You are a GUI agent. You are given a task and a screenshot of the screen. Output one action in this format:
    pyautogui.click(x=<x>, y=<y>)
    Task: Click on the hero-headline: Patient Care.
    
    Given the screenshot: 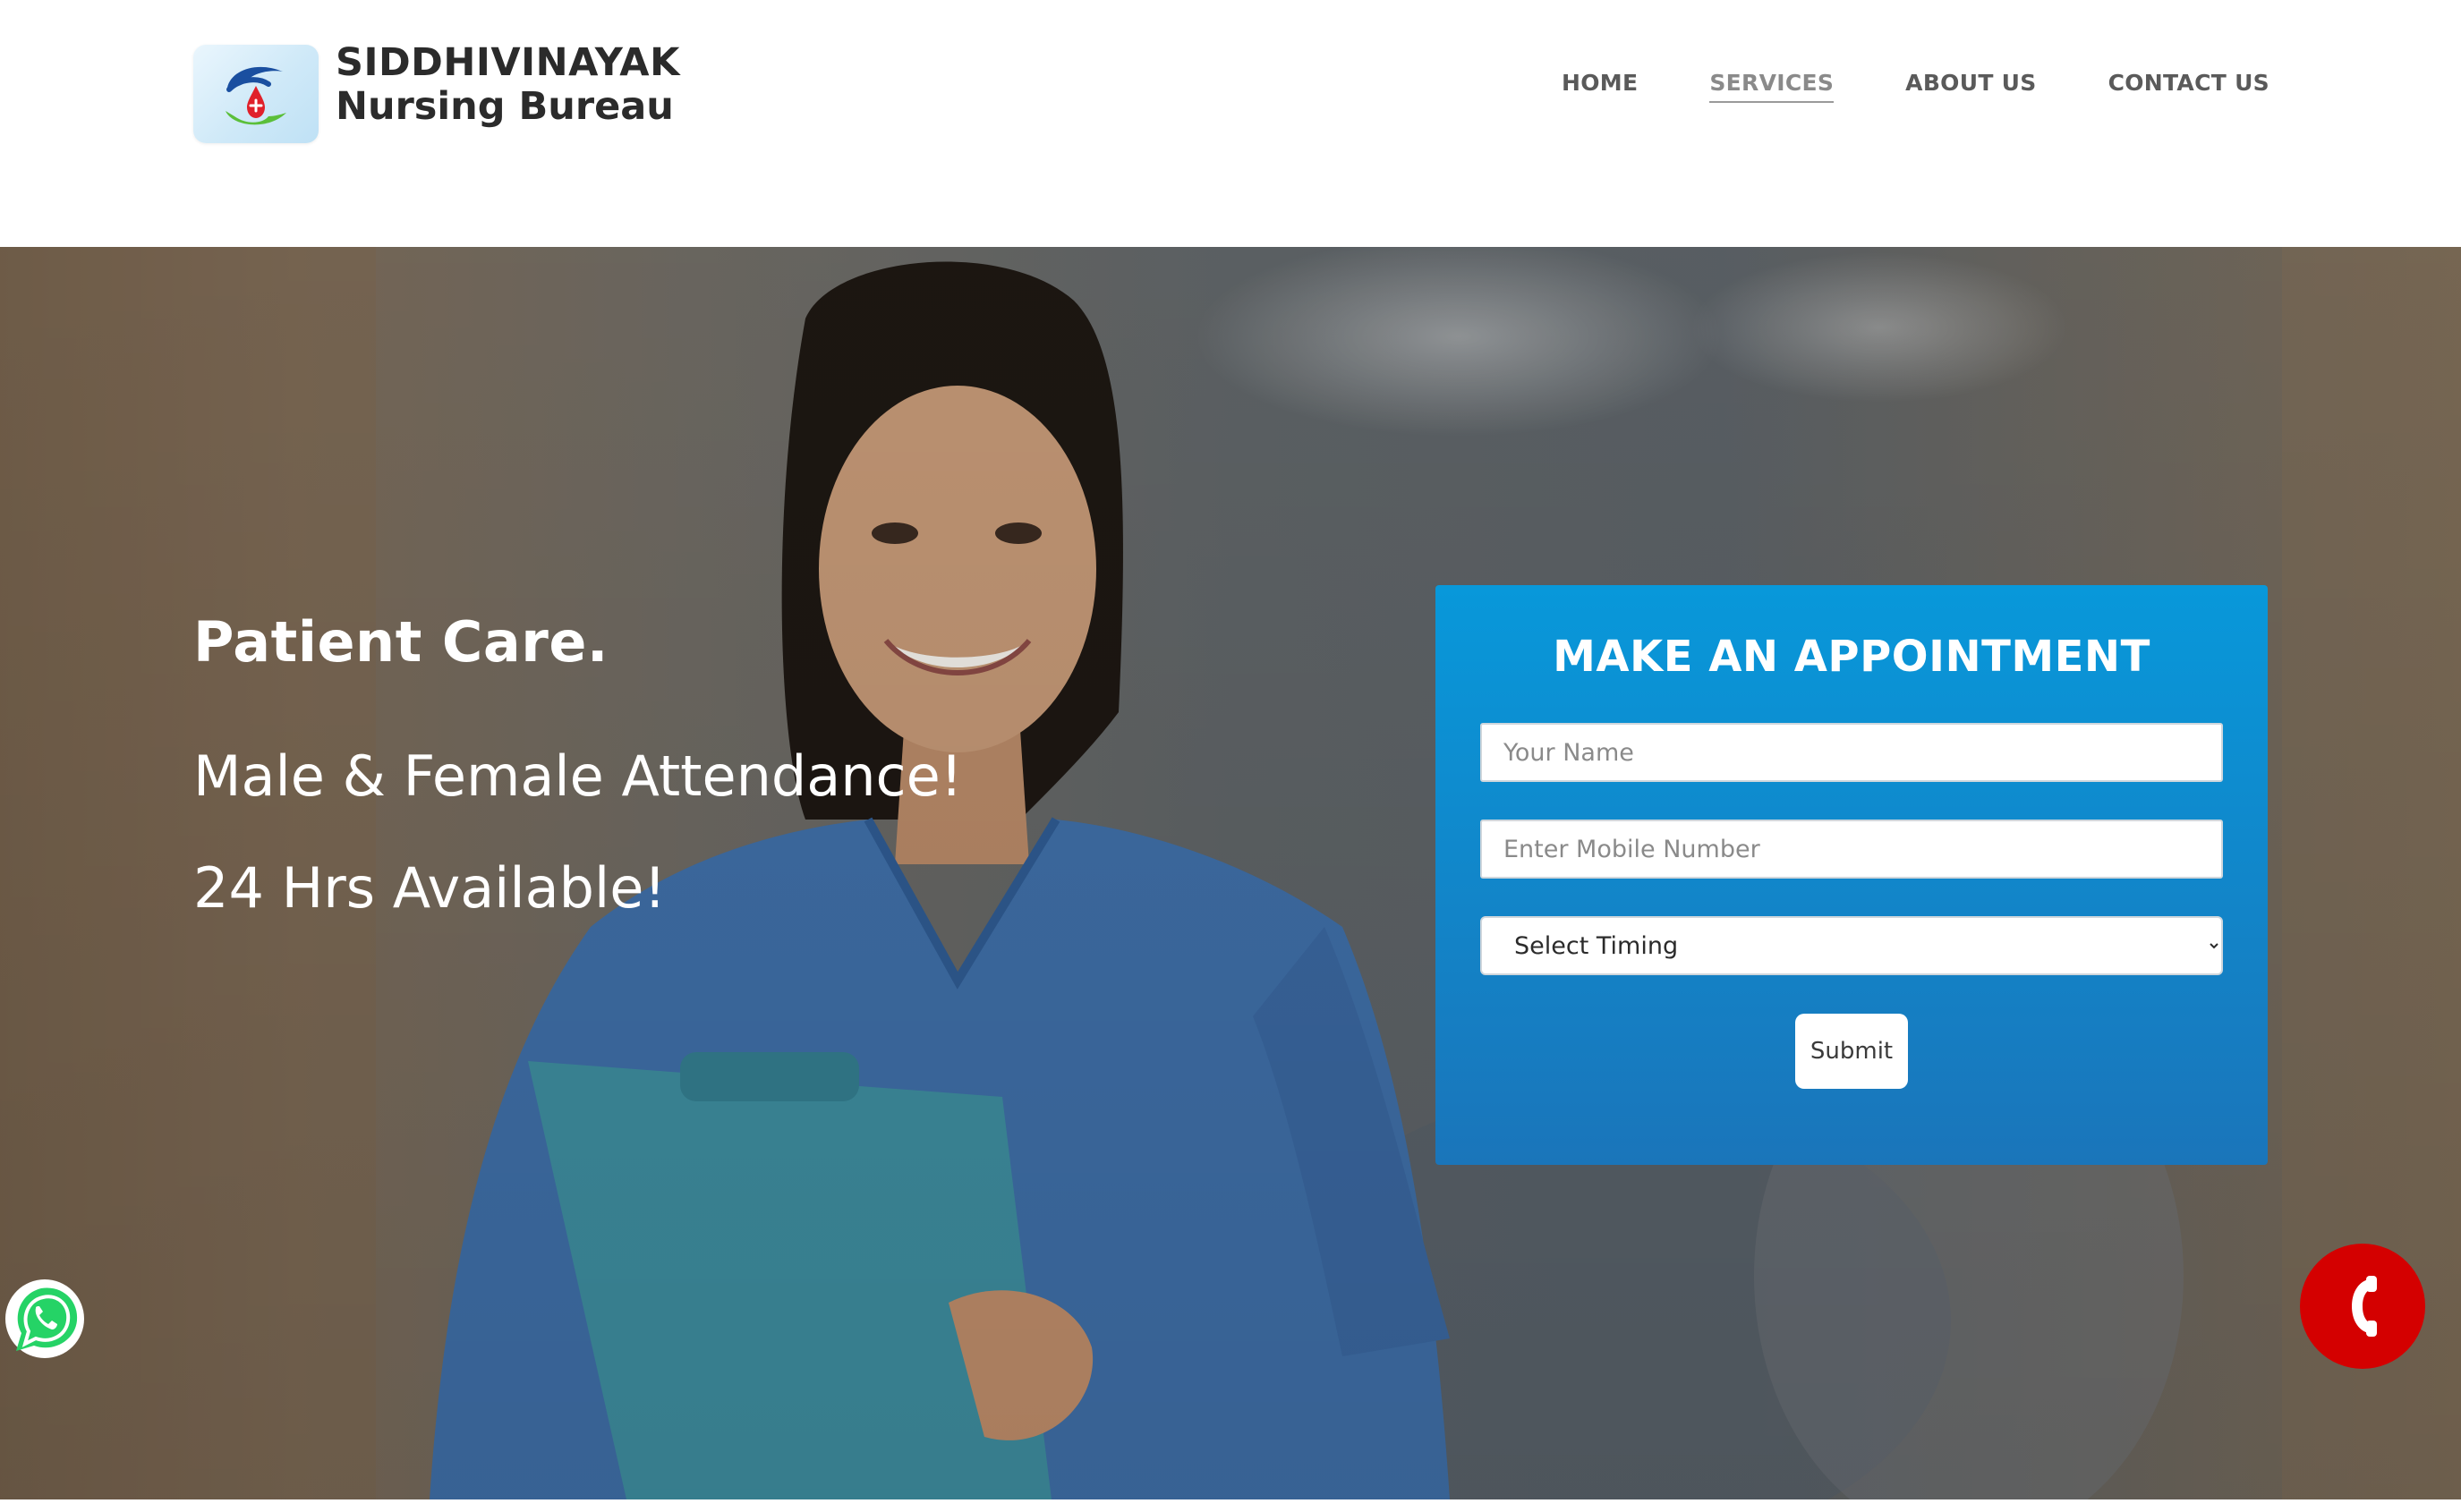 What is the action you would take?
    pyautogui.click(x=401, y=642)
    